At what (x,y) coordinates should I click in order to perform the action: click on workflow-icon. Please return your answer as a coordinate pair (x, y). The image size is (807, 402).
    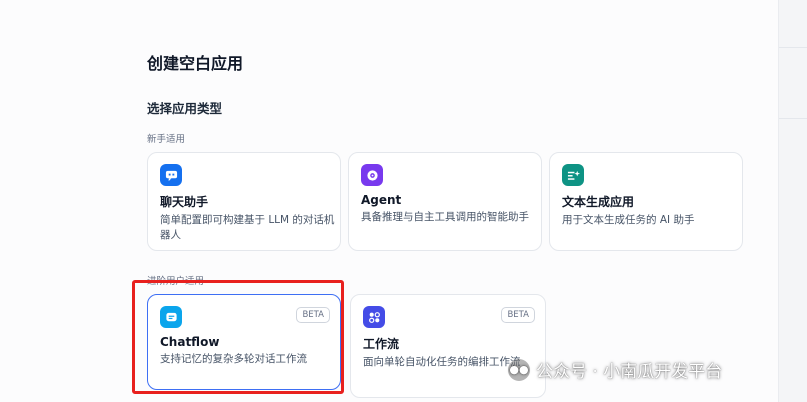
    Looking at the image, I should click on (374, 317).